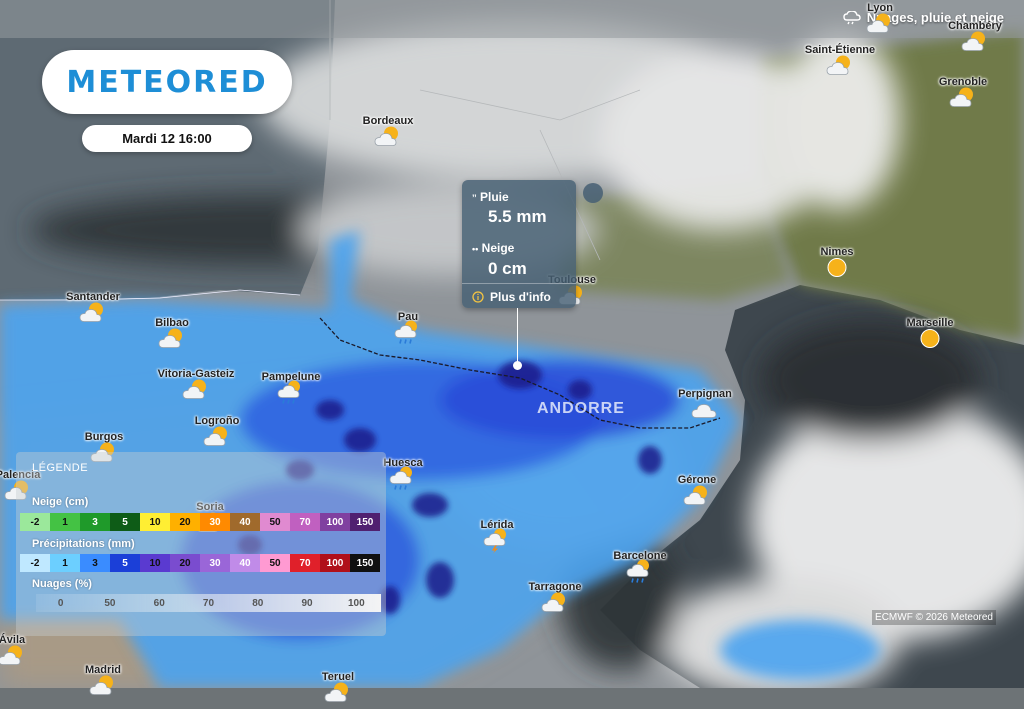 The height and width of the screenshot is (709, 1024). I want to click on snow-scale: -2 1 3 5 10 20 30 40 50 70 100 150, so click(200, 522).